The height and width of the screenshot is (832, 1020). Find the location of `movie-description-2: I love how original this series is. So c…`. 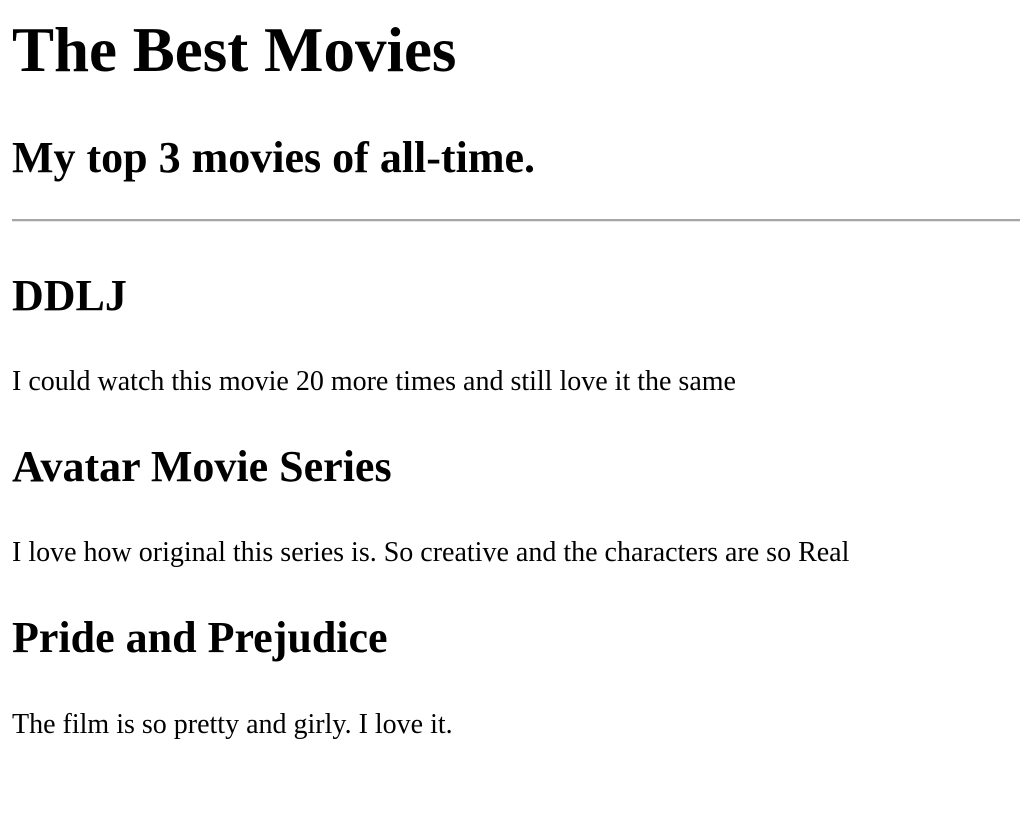

movie-description-2: I love how original this series is. So c… is located at coordinates (431, 552).